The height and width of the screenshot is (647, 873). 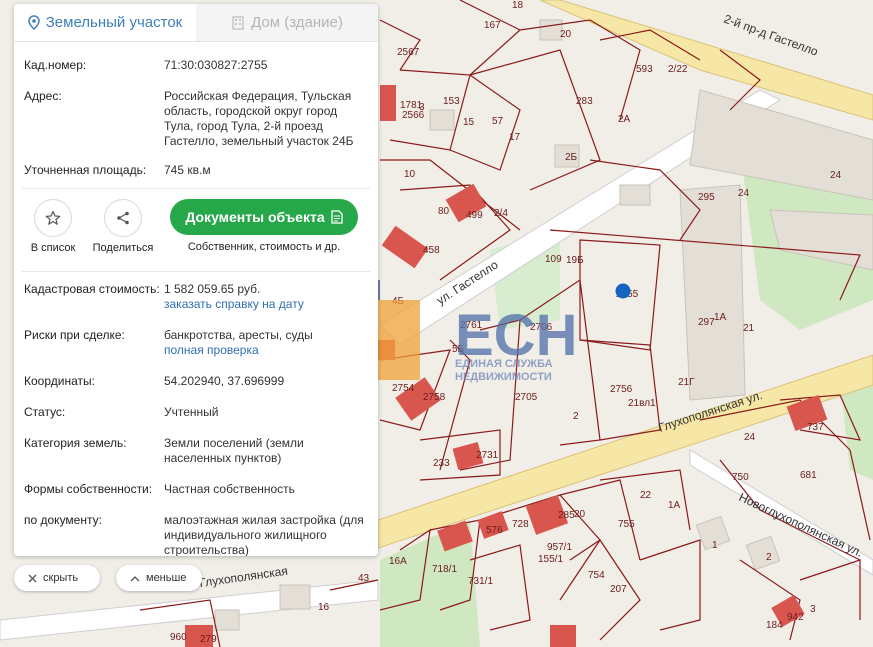 I want to click on cadastral-number-row: Кад.номер: 71:30:030827:2755, so click(x=196, y=65).